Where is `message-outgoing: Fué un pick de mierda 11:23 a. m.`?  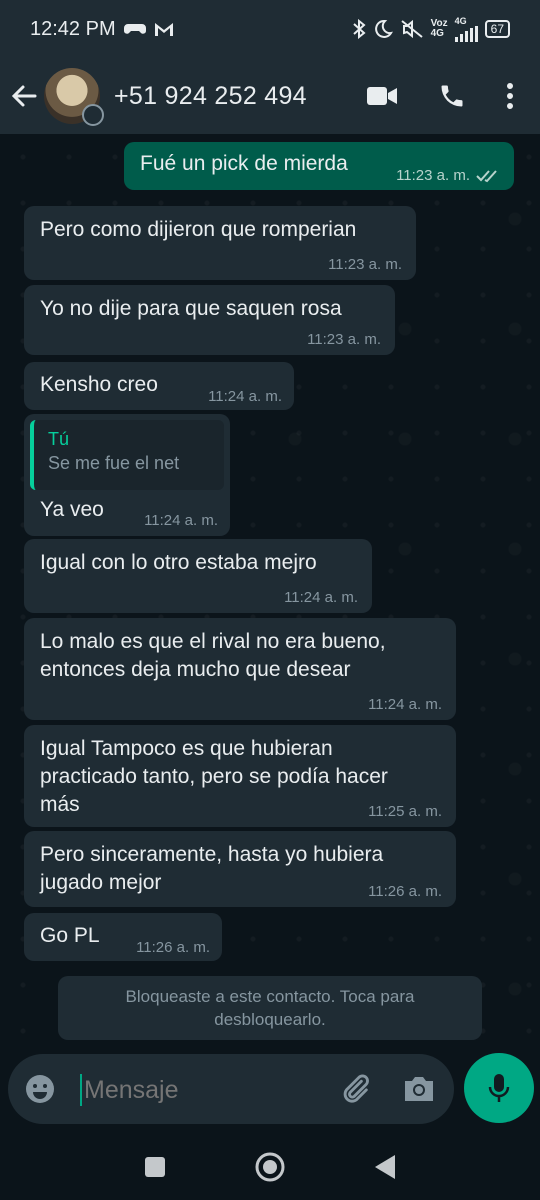 message-outgoing: Fué un pick de mierda 11:23 a. m. is located at coordinates (319, 166).